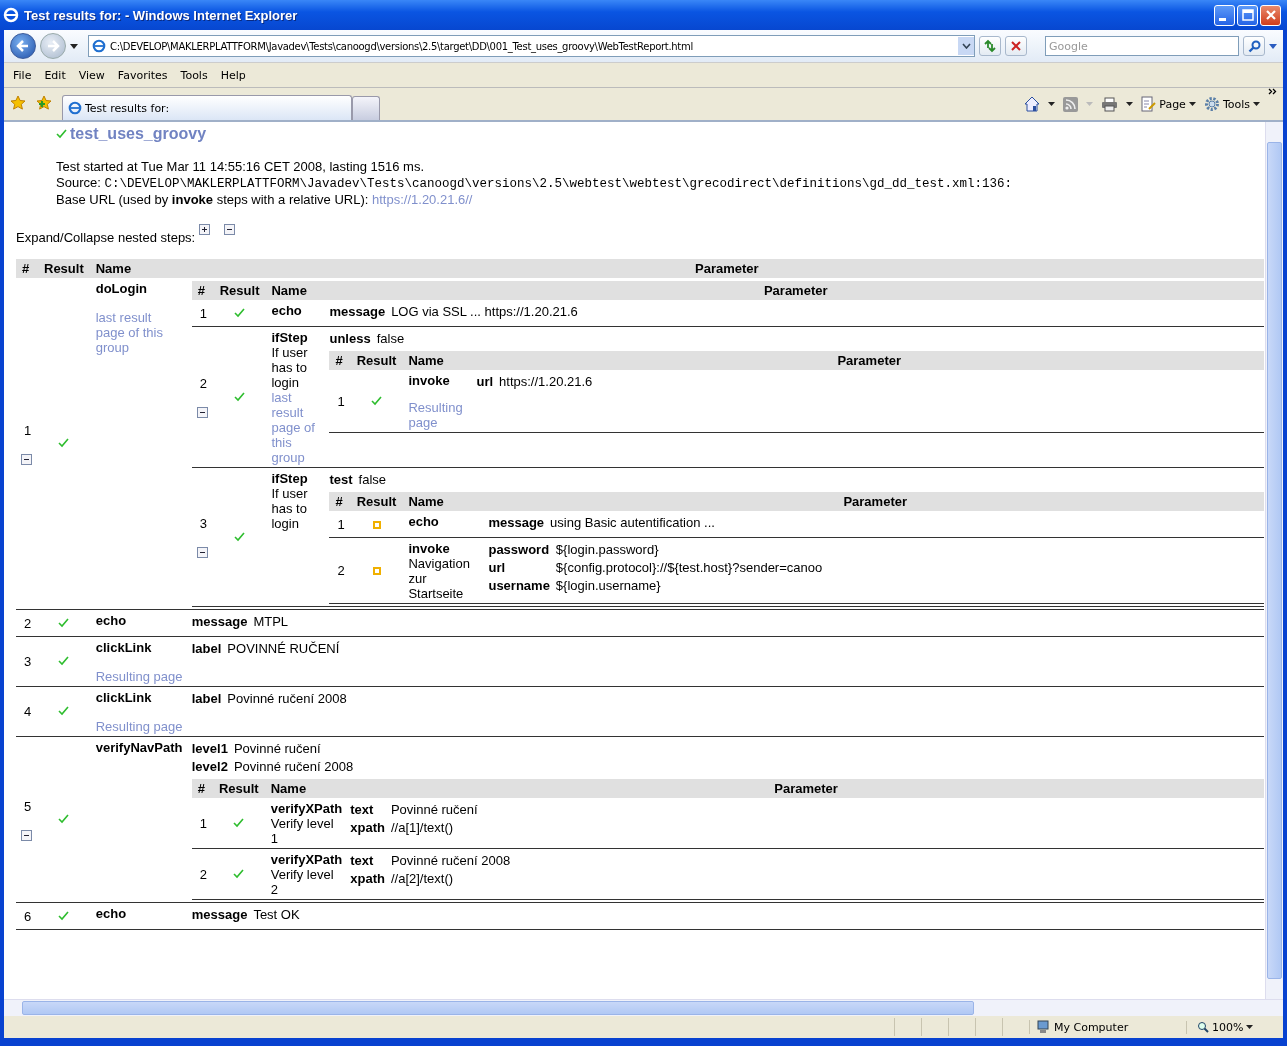  Describe the element at coordinates (23, 46) in the screenshot. I see `back-button` at that location.